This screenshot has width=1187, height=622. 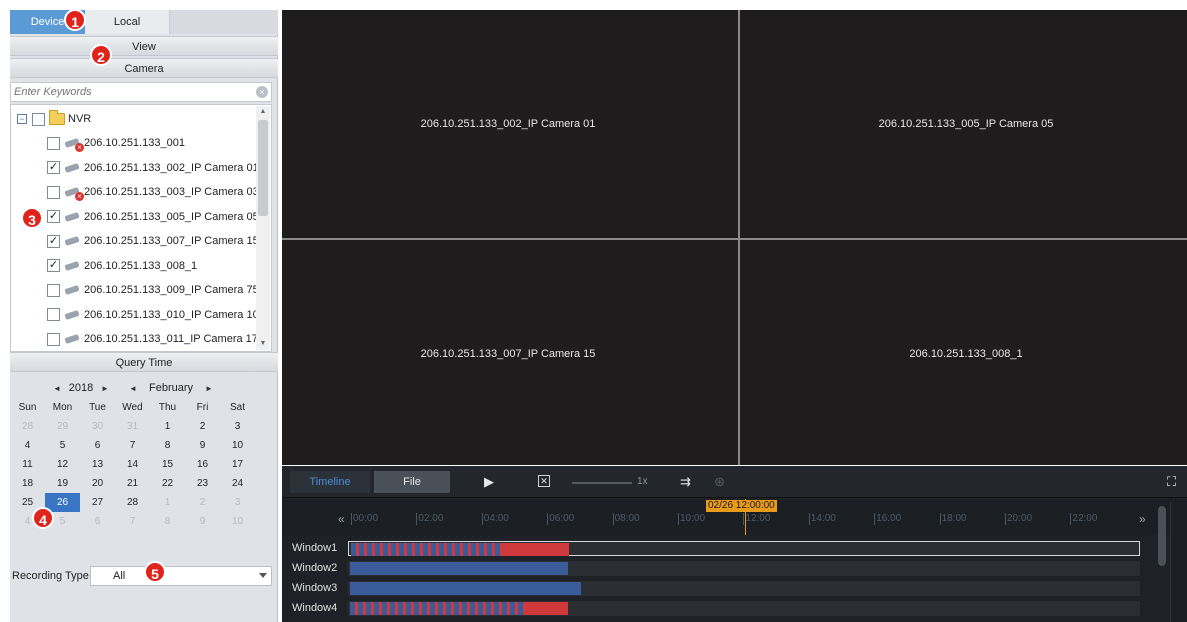 What do you see at coordinates (127, 22) in the screenshot?
I see `tab-local: Local` at bounding box center [127, 22].